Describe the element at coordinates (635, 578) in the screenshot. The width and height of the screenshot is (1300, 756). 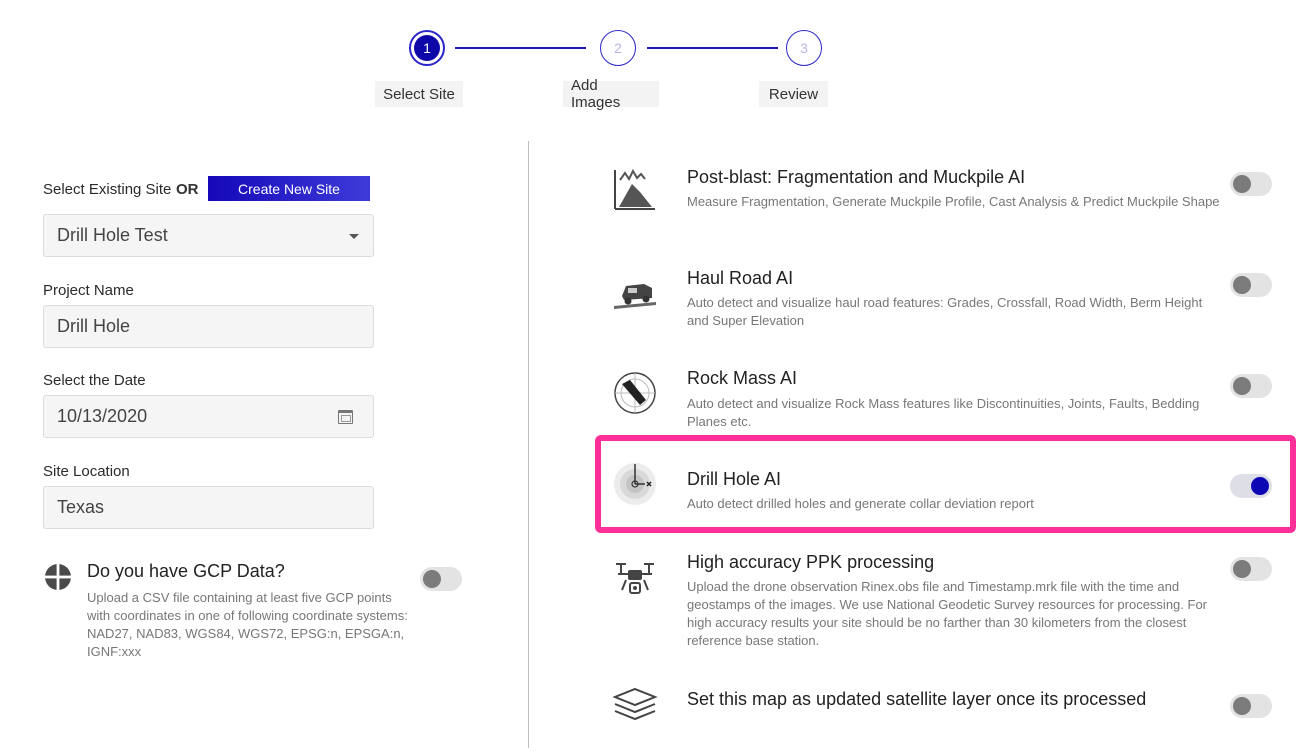
I see `drone-icon` at that location.